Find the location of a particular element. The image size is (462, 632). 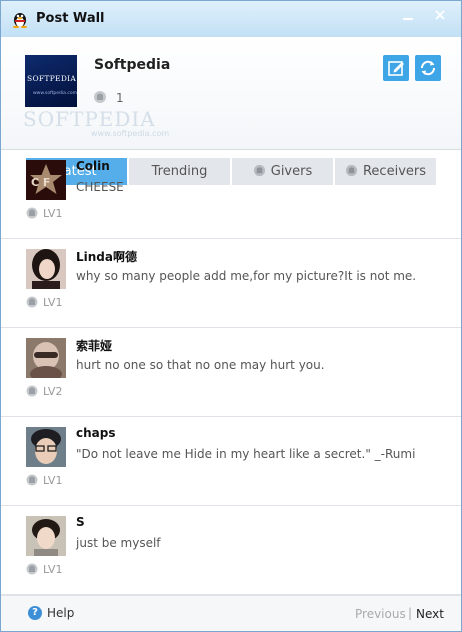

avatar: C F is located at coordinates (46, 180).